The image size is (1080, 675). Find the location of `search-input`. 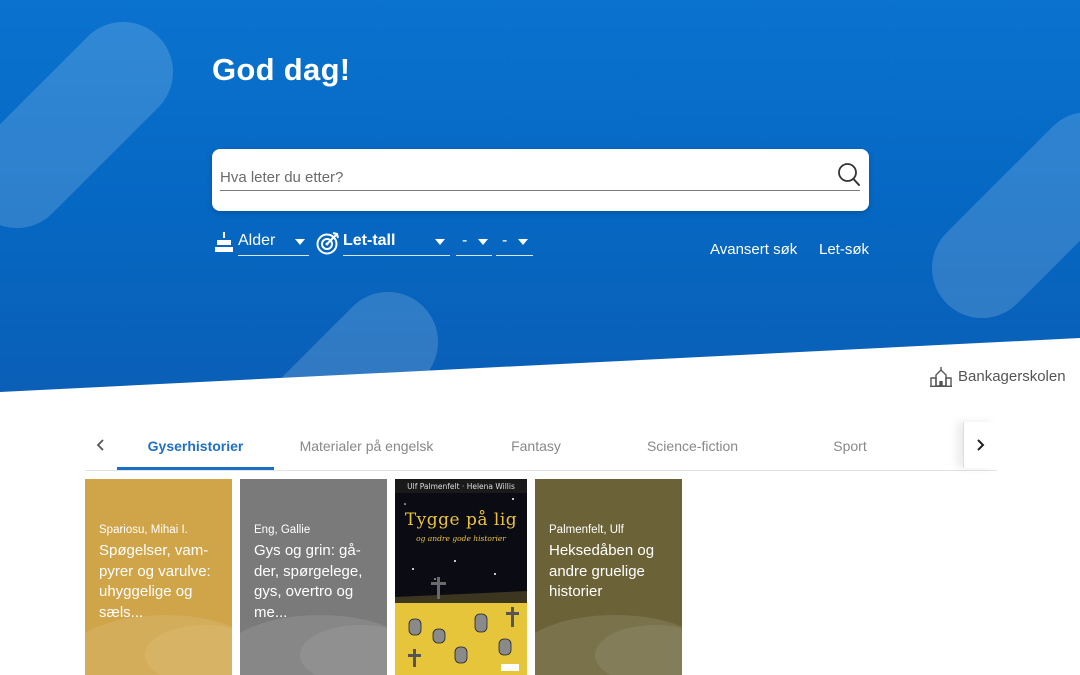

search-input is located at coordinates (540, 178).